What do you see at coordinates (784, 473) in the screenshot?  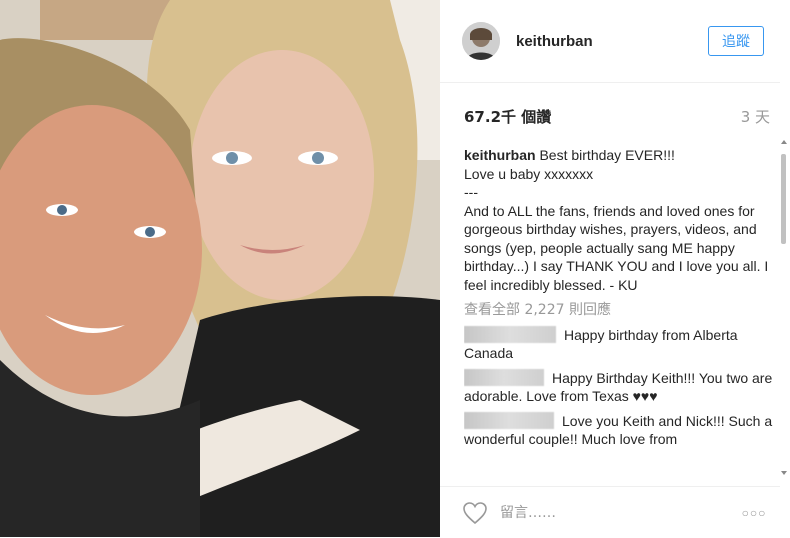 I see `scroll-down-arrow-icon` at bounding box center [784, 473].